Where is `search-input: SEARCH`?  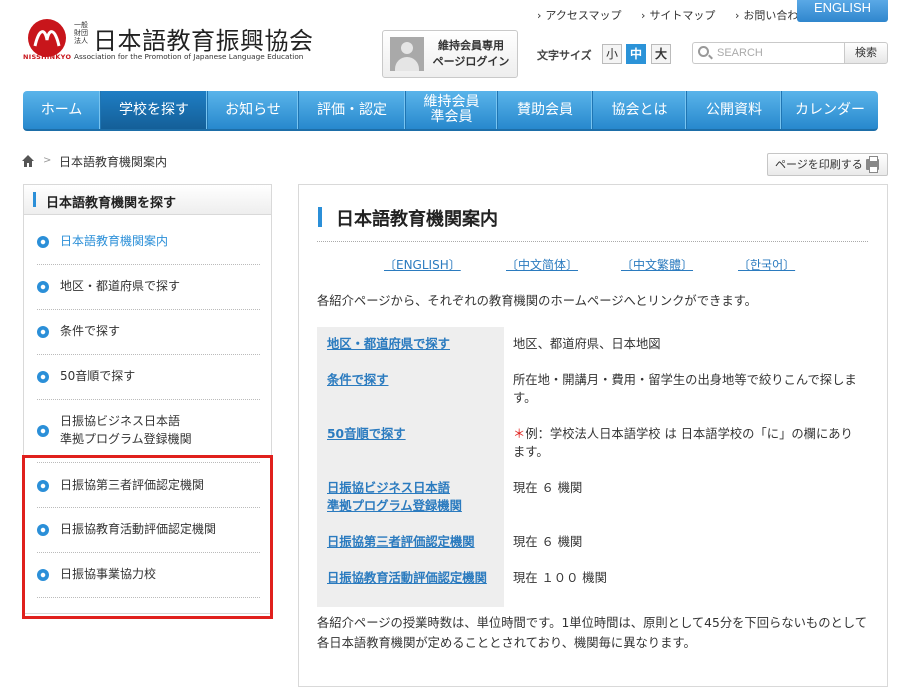
search-input: SEARCH is located at coordinates (768, 53).